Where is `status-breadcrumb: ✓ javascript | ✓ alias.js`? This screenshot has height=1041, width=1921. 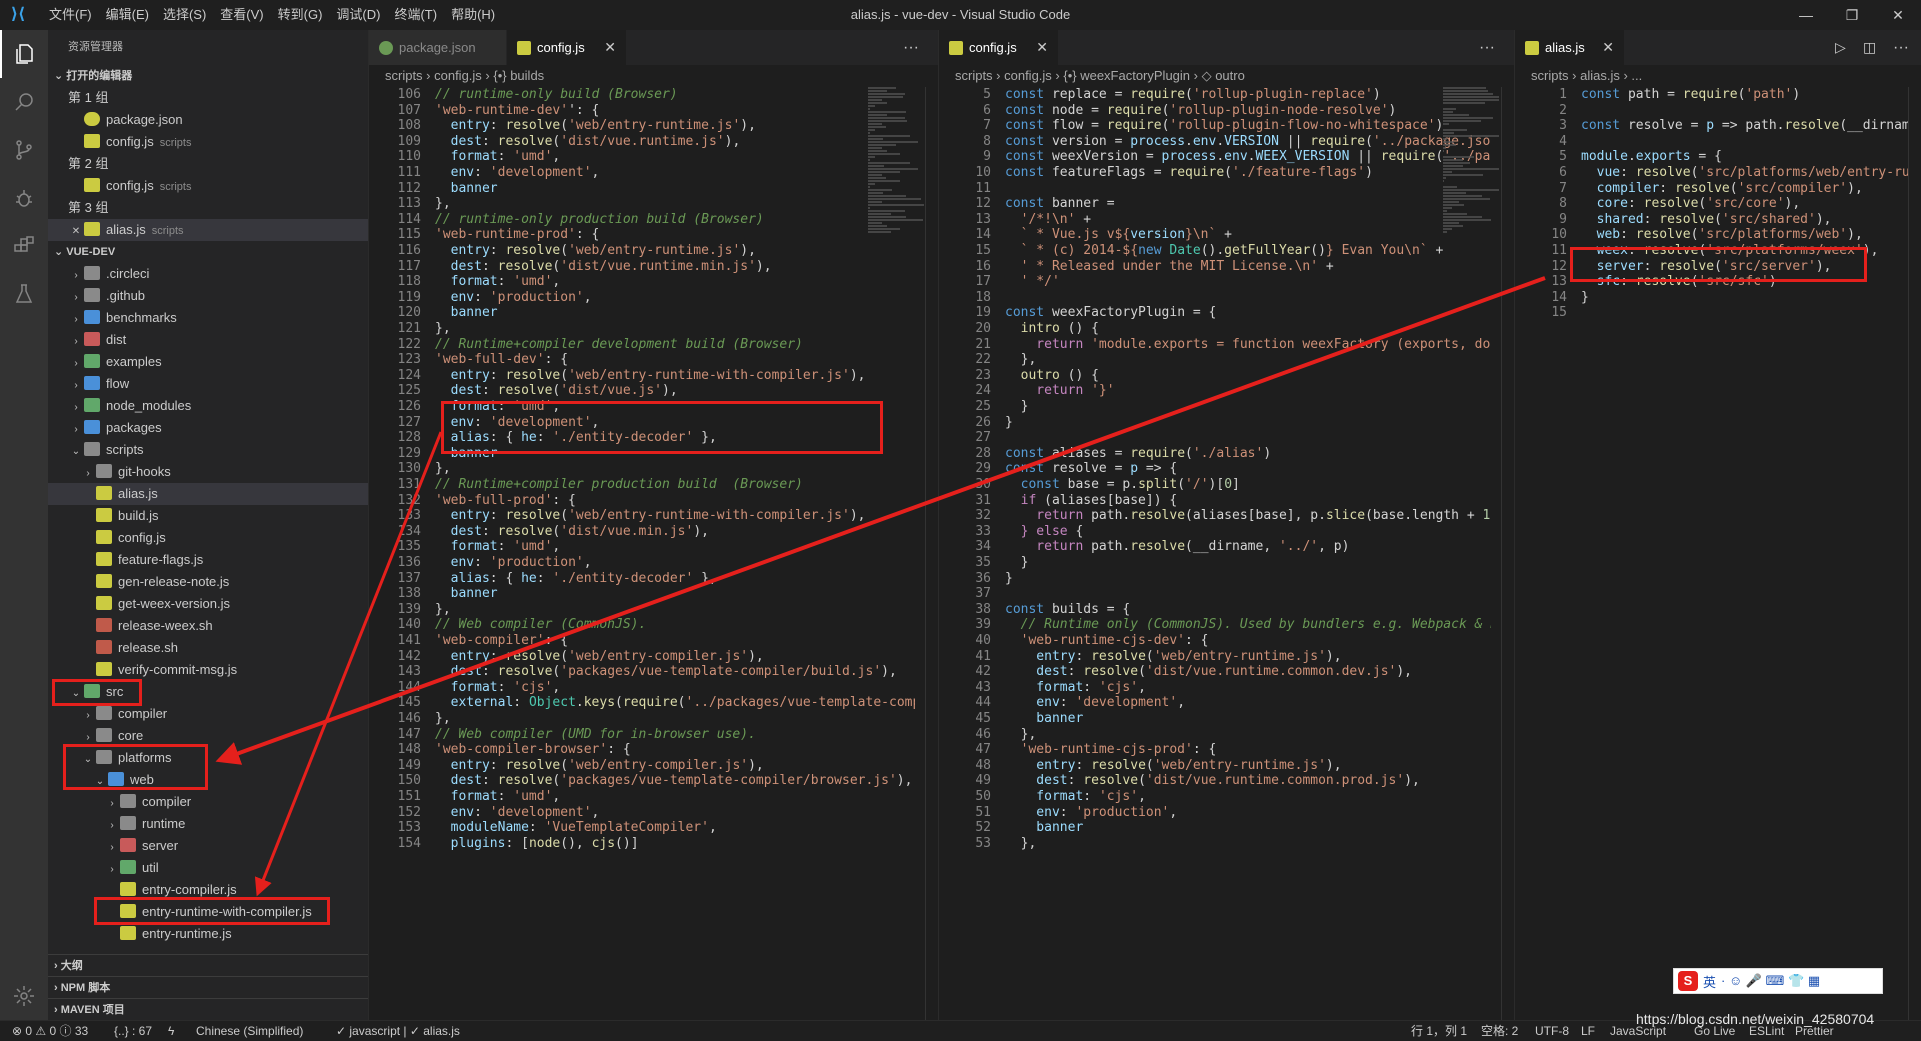
status-breadcrumb: ✓ javascript | ✓ alias.js is located at coordinates (398, 1031).